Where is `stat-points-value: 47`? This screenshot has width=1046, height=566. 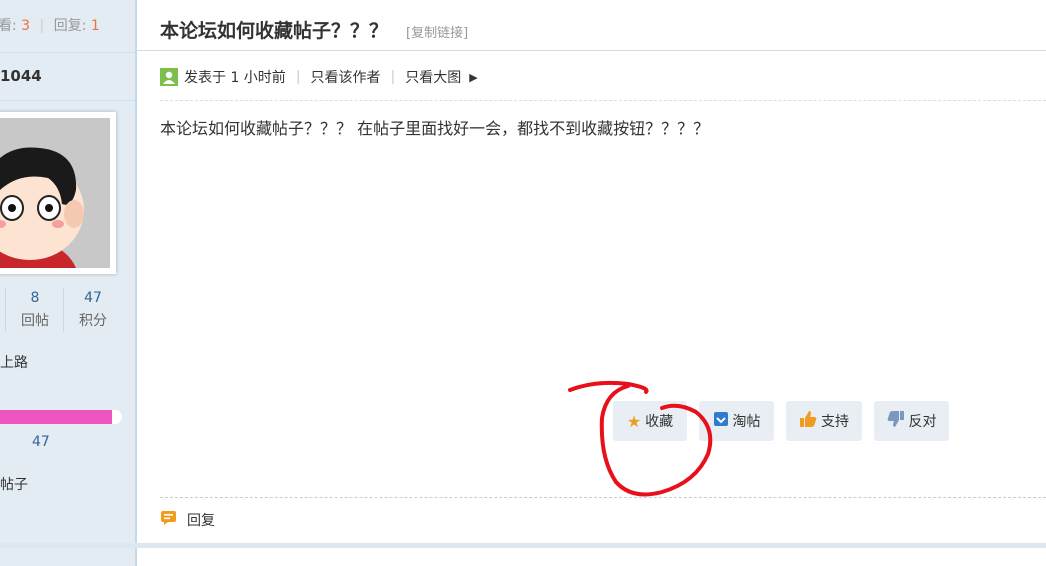
stat-points-value: 47 is located at coordinates (93, 298).